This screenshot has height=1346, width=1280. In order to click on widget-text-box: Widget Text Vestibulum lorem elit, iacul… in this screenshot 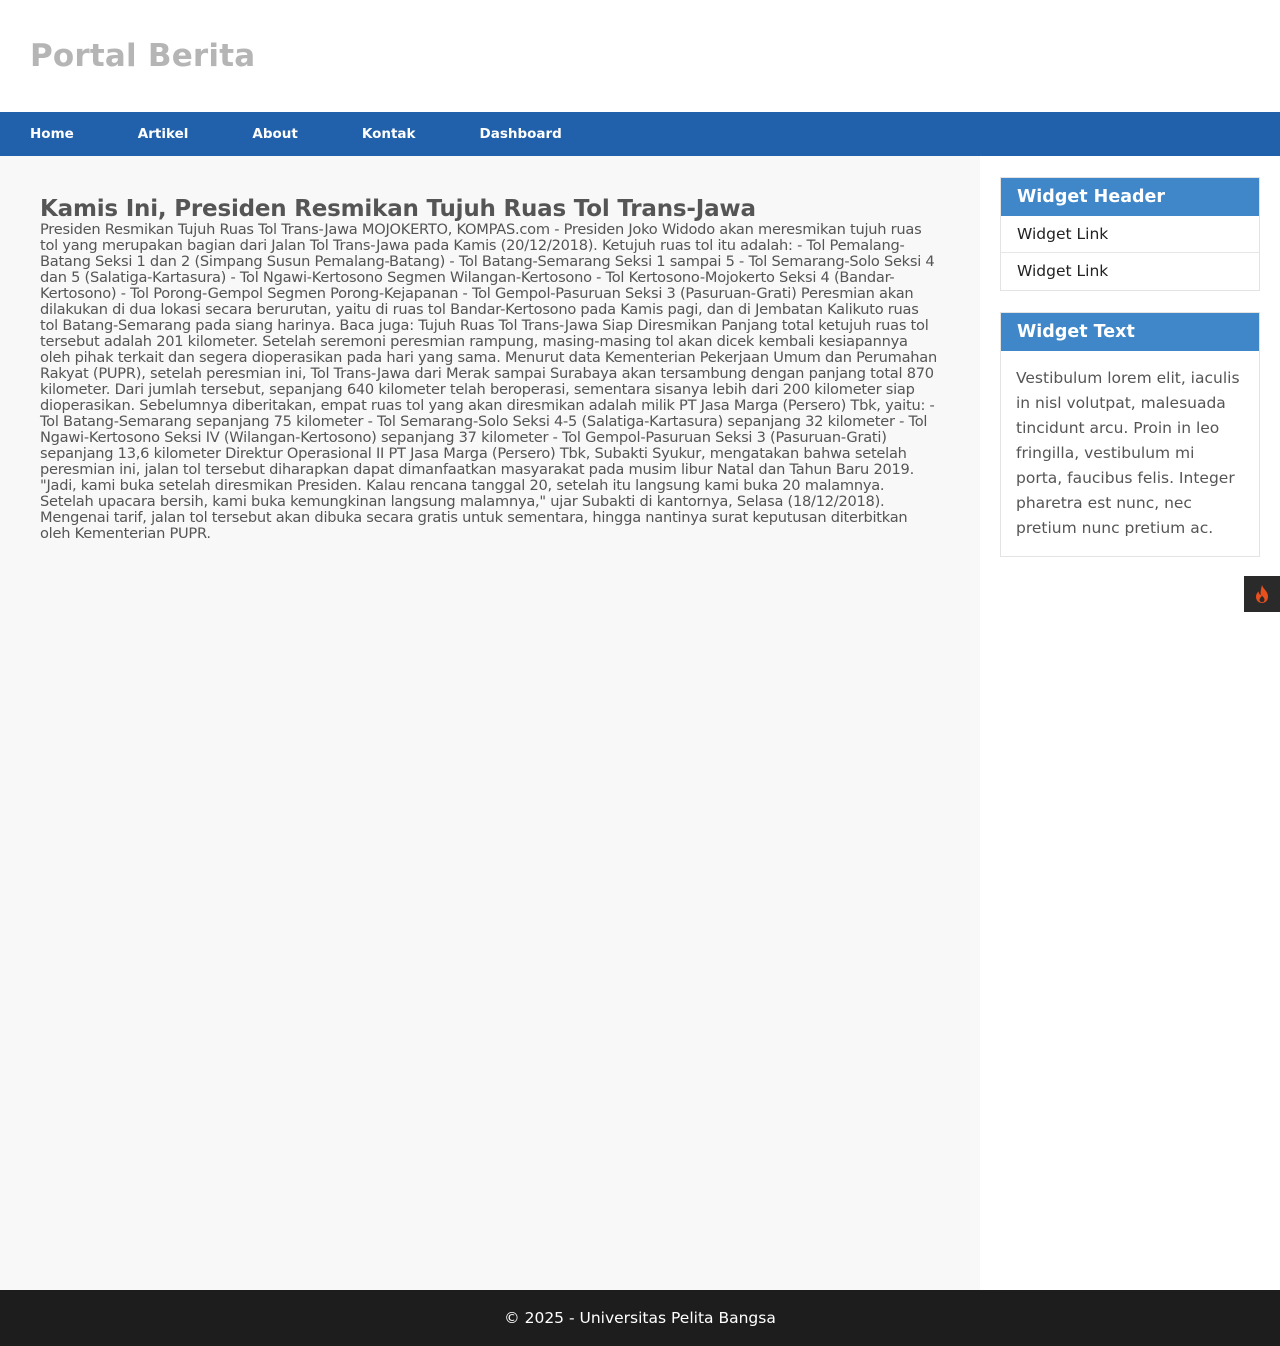, I will do `click(1130, 434)`.